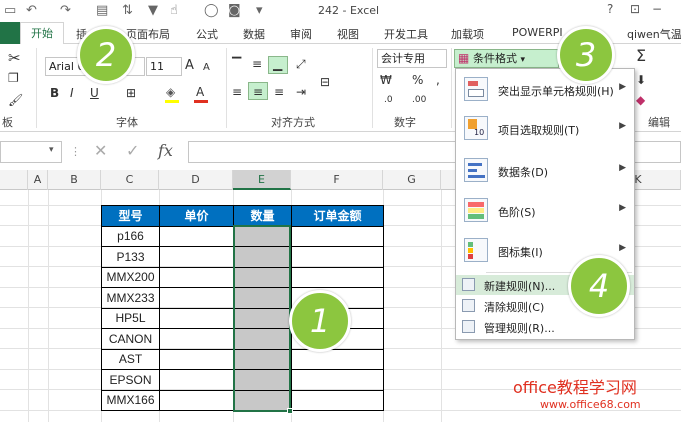  I want to click on model-cell: CANON, so click(130, 339).